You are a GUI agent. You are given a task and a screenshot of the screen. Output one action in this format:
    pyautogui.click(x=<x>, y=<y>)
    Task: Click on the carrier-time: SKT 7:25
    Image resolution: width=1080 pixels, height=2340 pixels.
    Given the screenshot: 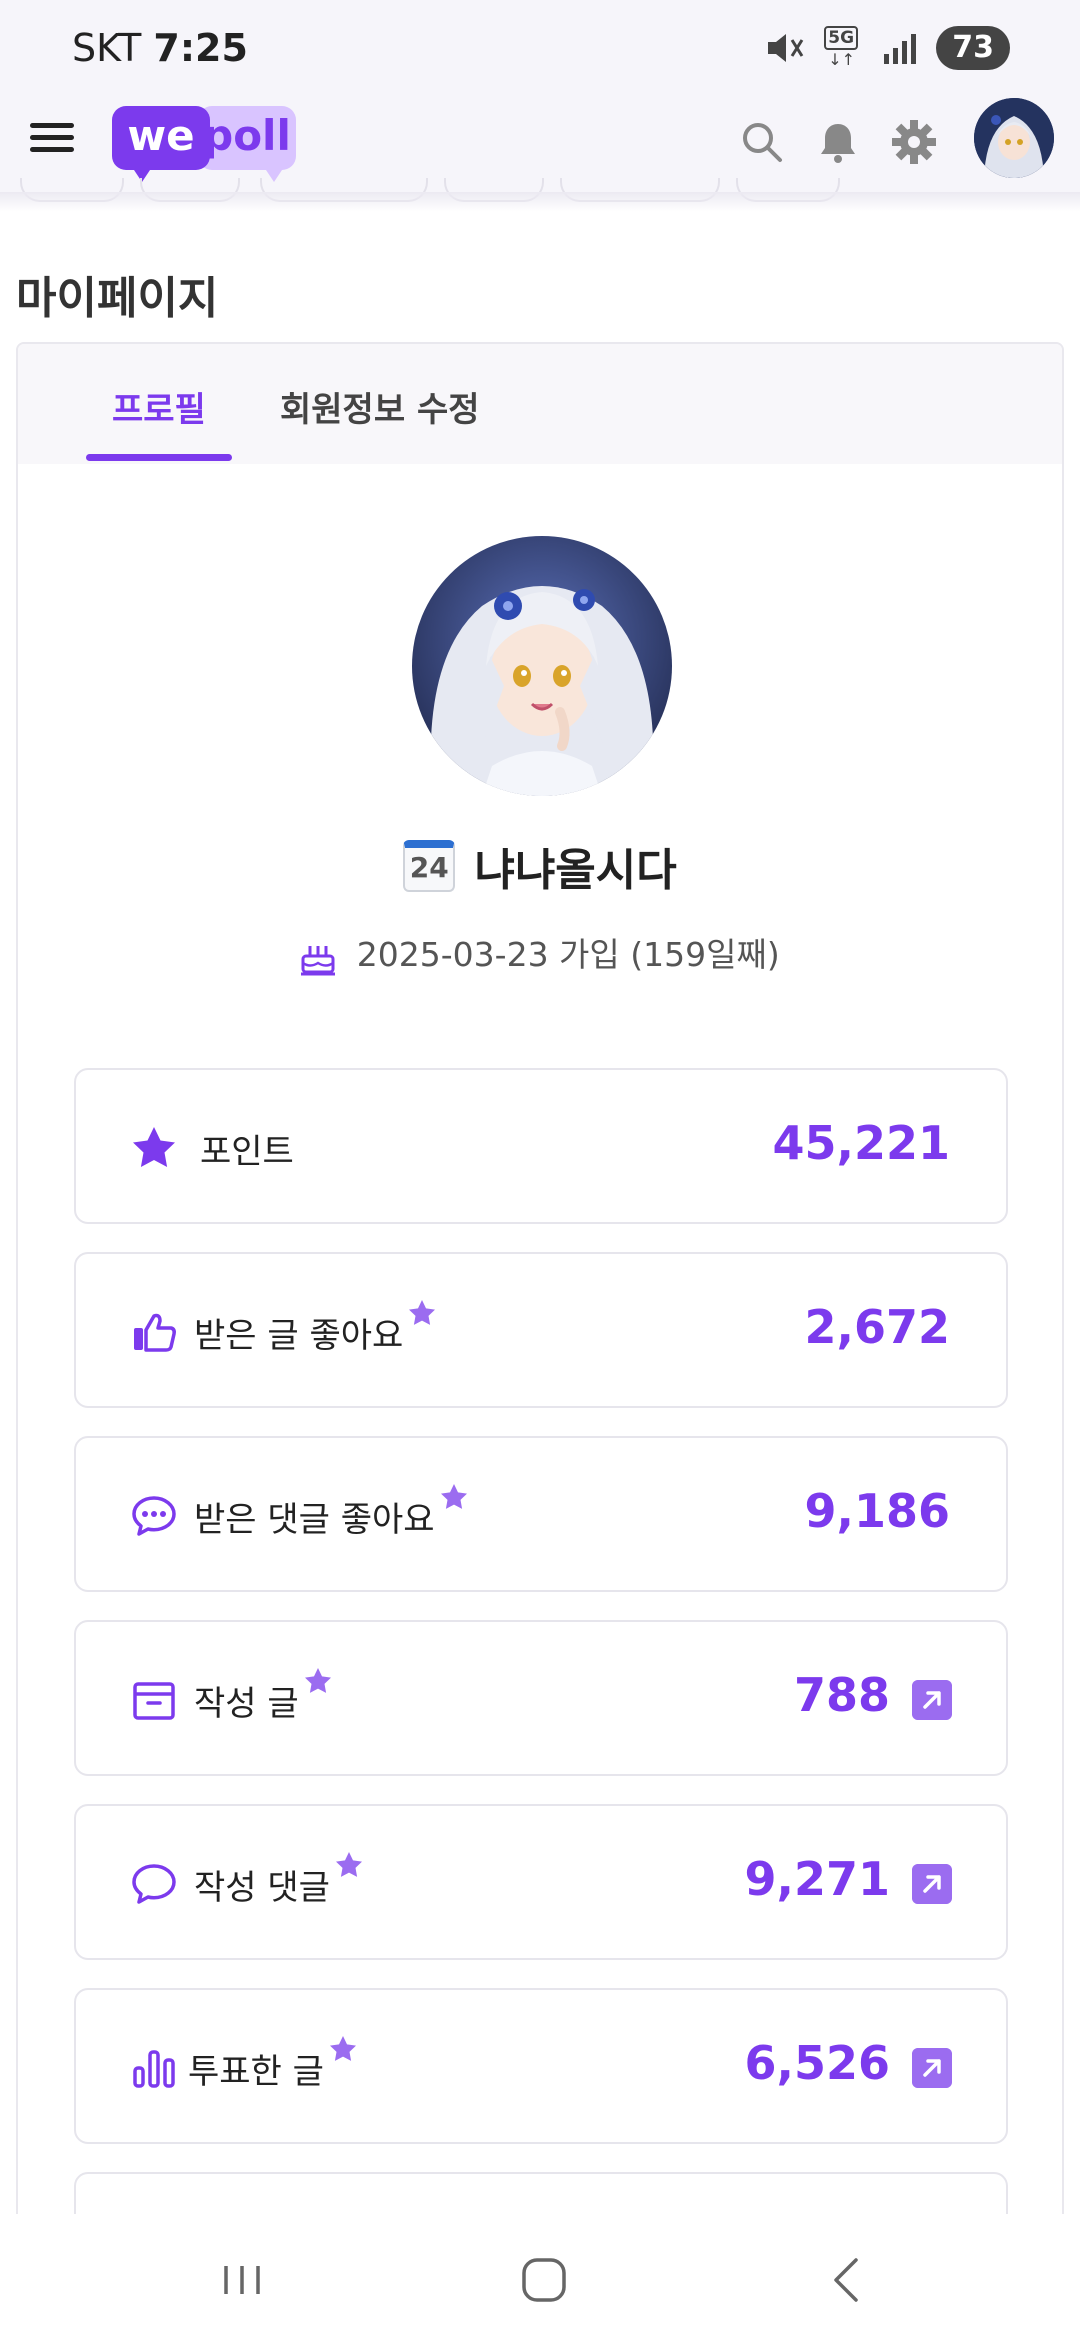 What is the action you would take?
    pyautogui.click(x=160, y=48)
    